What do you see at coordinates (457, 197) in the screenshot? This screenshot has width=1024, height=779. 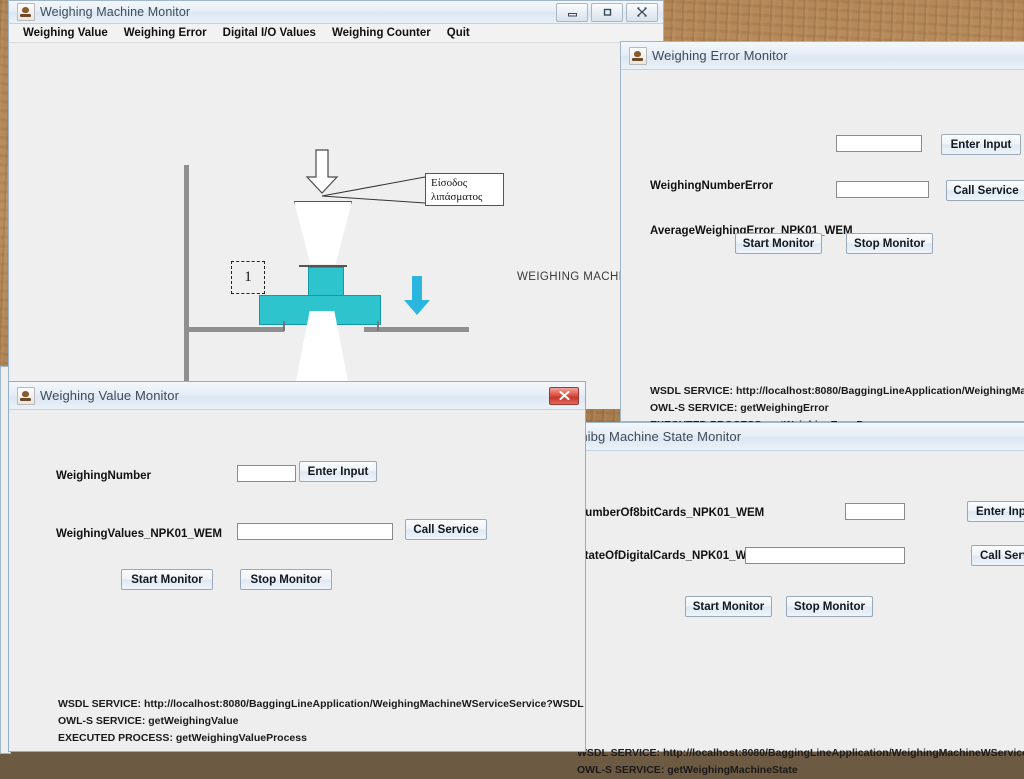 I see `callout-line-2: λιπάσματος` at bounding box center [457, 197].